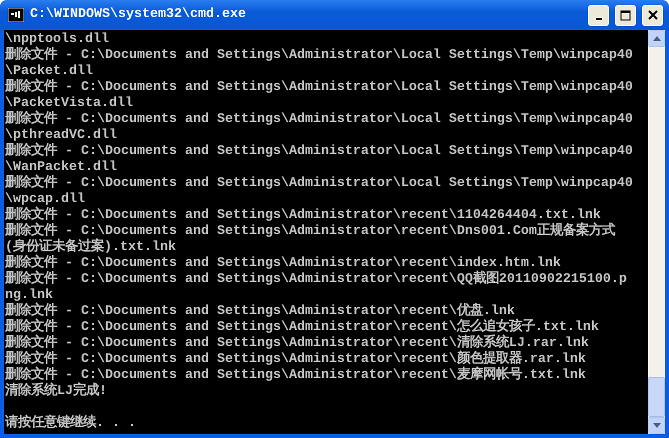  Describe the element at coordinates (29, 295) in the screenshot. I see `console-line: ng.lnk` at that location.